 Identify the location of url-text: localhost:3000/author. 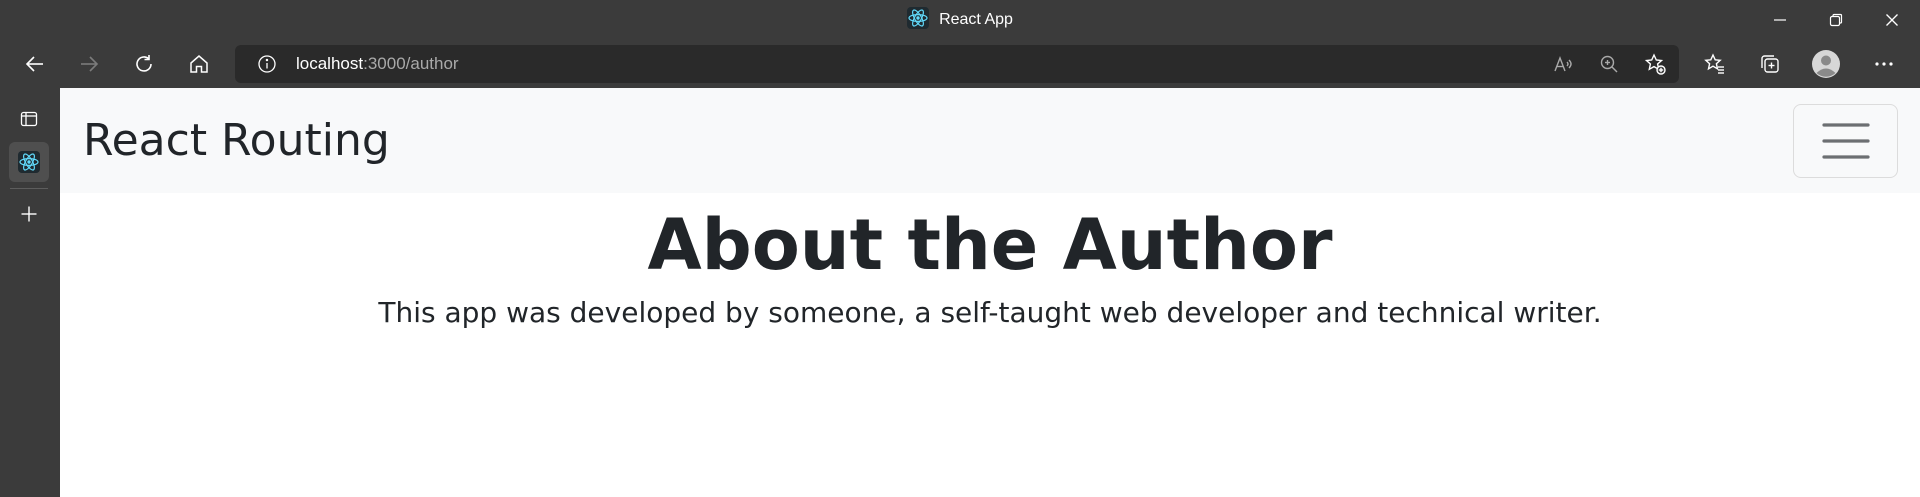
(377, 64).